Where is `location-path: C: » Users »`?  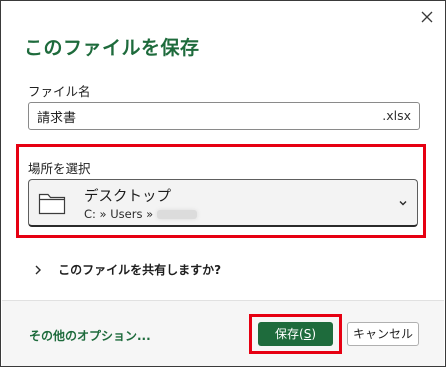
location-path: C: » Users » is located at coordinates (141, 214).